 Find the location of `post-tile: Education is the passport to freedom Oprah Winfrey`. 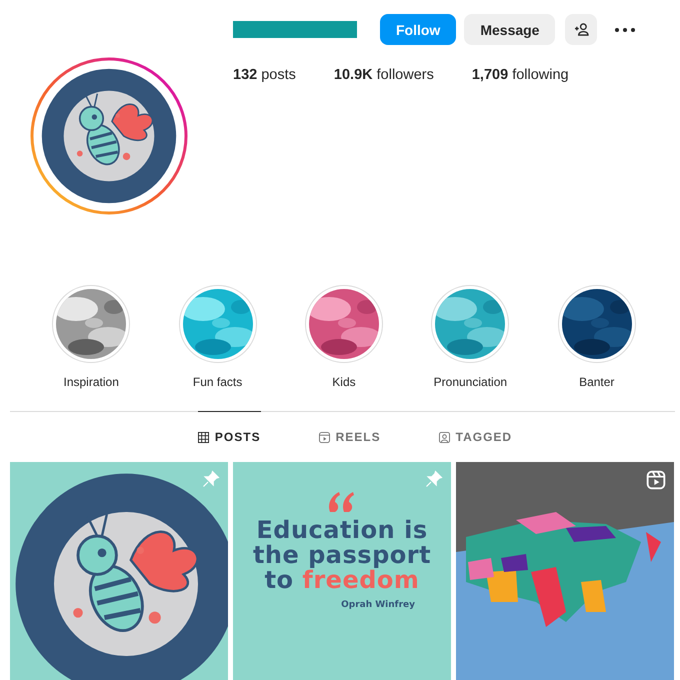

post-tile: Education is the passport to freedom Oprah Winfrey is located at coordinates (342, 571).